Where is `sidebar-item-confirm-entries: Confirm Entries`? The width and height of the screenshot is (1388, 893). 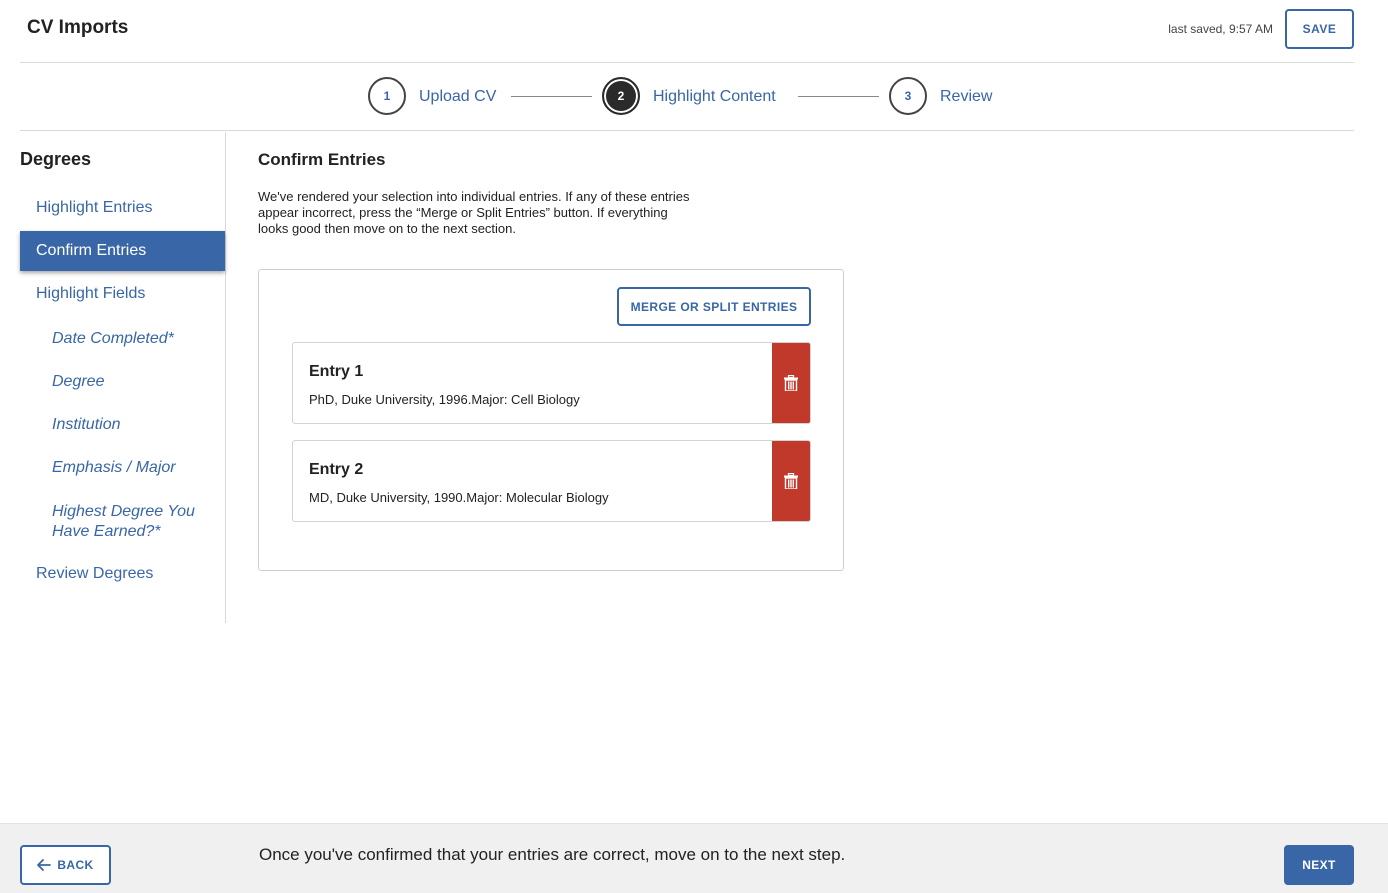 sidebar-item-confirm-entries: Confirm Entries is located at coordinates (122, 251).